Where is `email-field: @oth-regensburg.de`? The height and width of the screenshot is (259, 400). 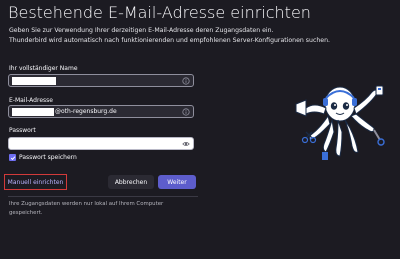
email-field: @oth-regensburg.de is located at coordinates (101, 111).